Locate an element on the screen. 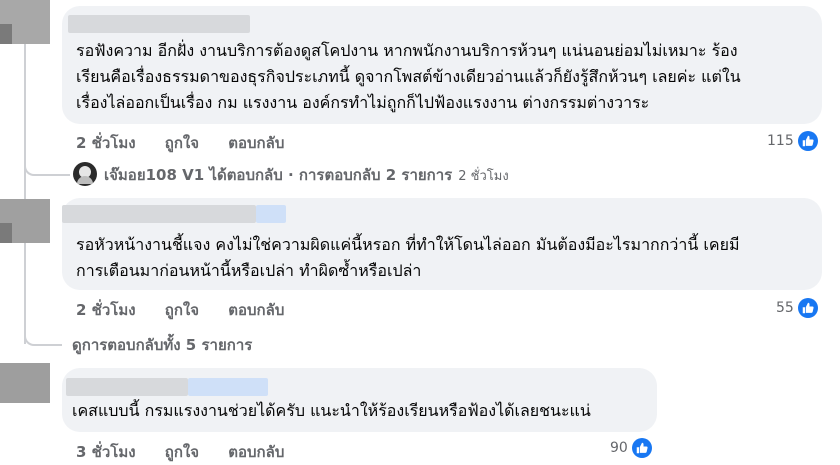 The height and width of the screenshot is (465, 840). reaction-count: 115 is located at coordinates (792, 141).